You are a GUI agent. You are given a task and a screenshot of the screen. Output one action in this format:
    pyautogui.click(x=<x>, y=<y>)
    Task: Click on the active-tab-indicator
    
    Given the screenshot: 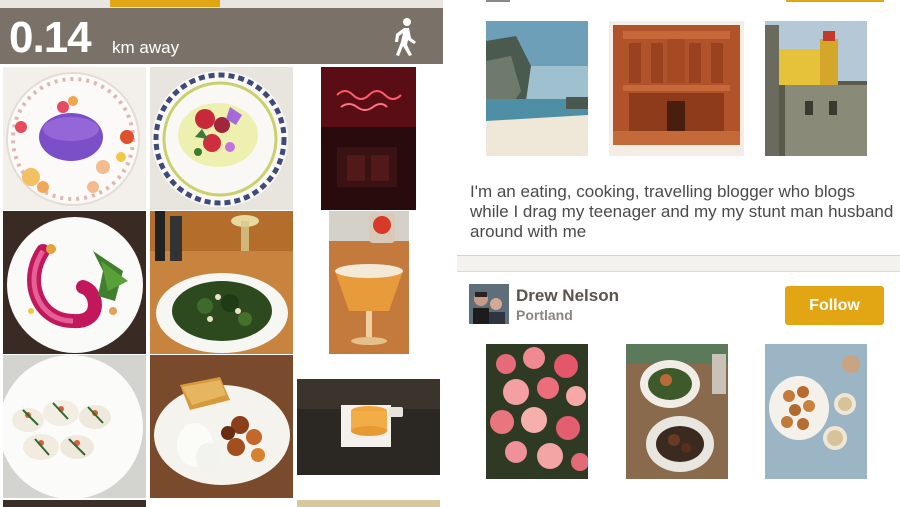 What is the action you would take?
    pyautogui.click(x=165, y=3)
    